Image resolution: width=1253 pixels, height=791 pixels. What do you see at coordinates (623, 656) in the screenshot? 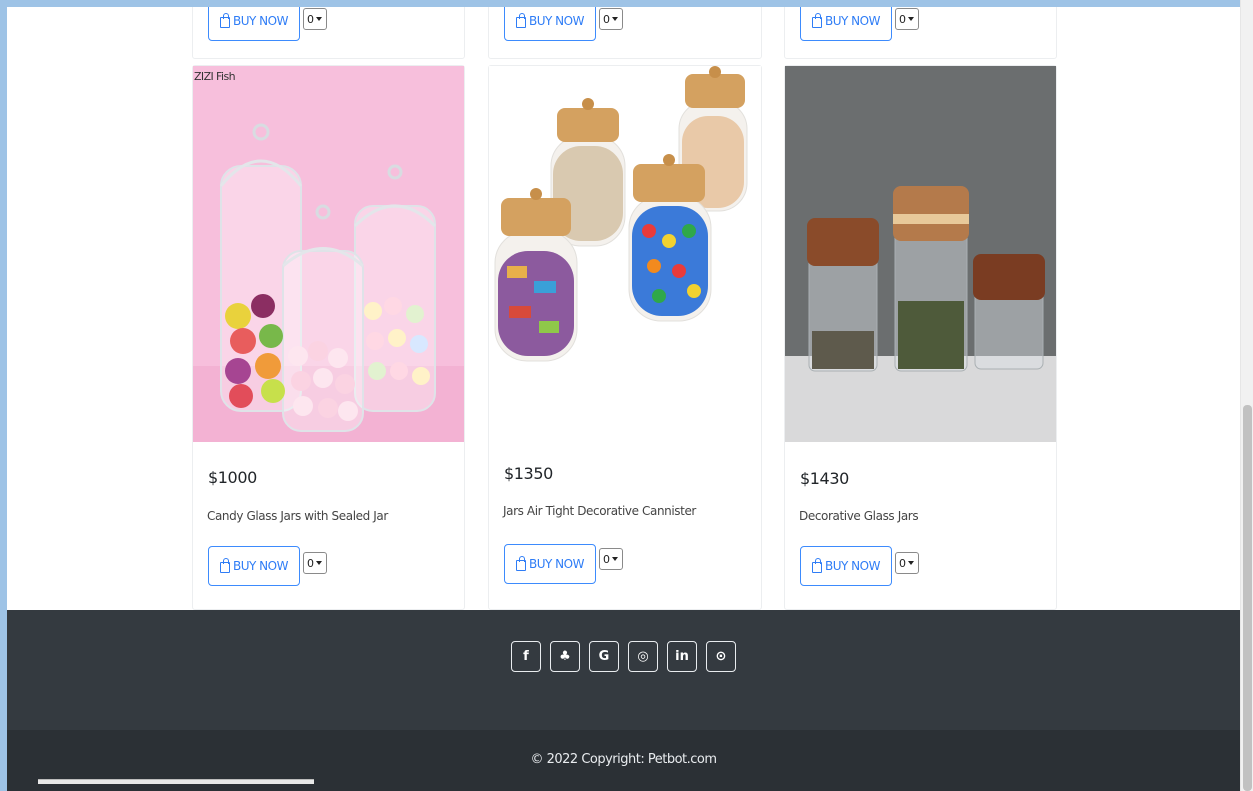
I see `social-links: f ♣ G ◎ in ⊙` at bounding box center [623, 656].